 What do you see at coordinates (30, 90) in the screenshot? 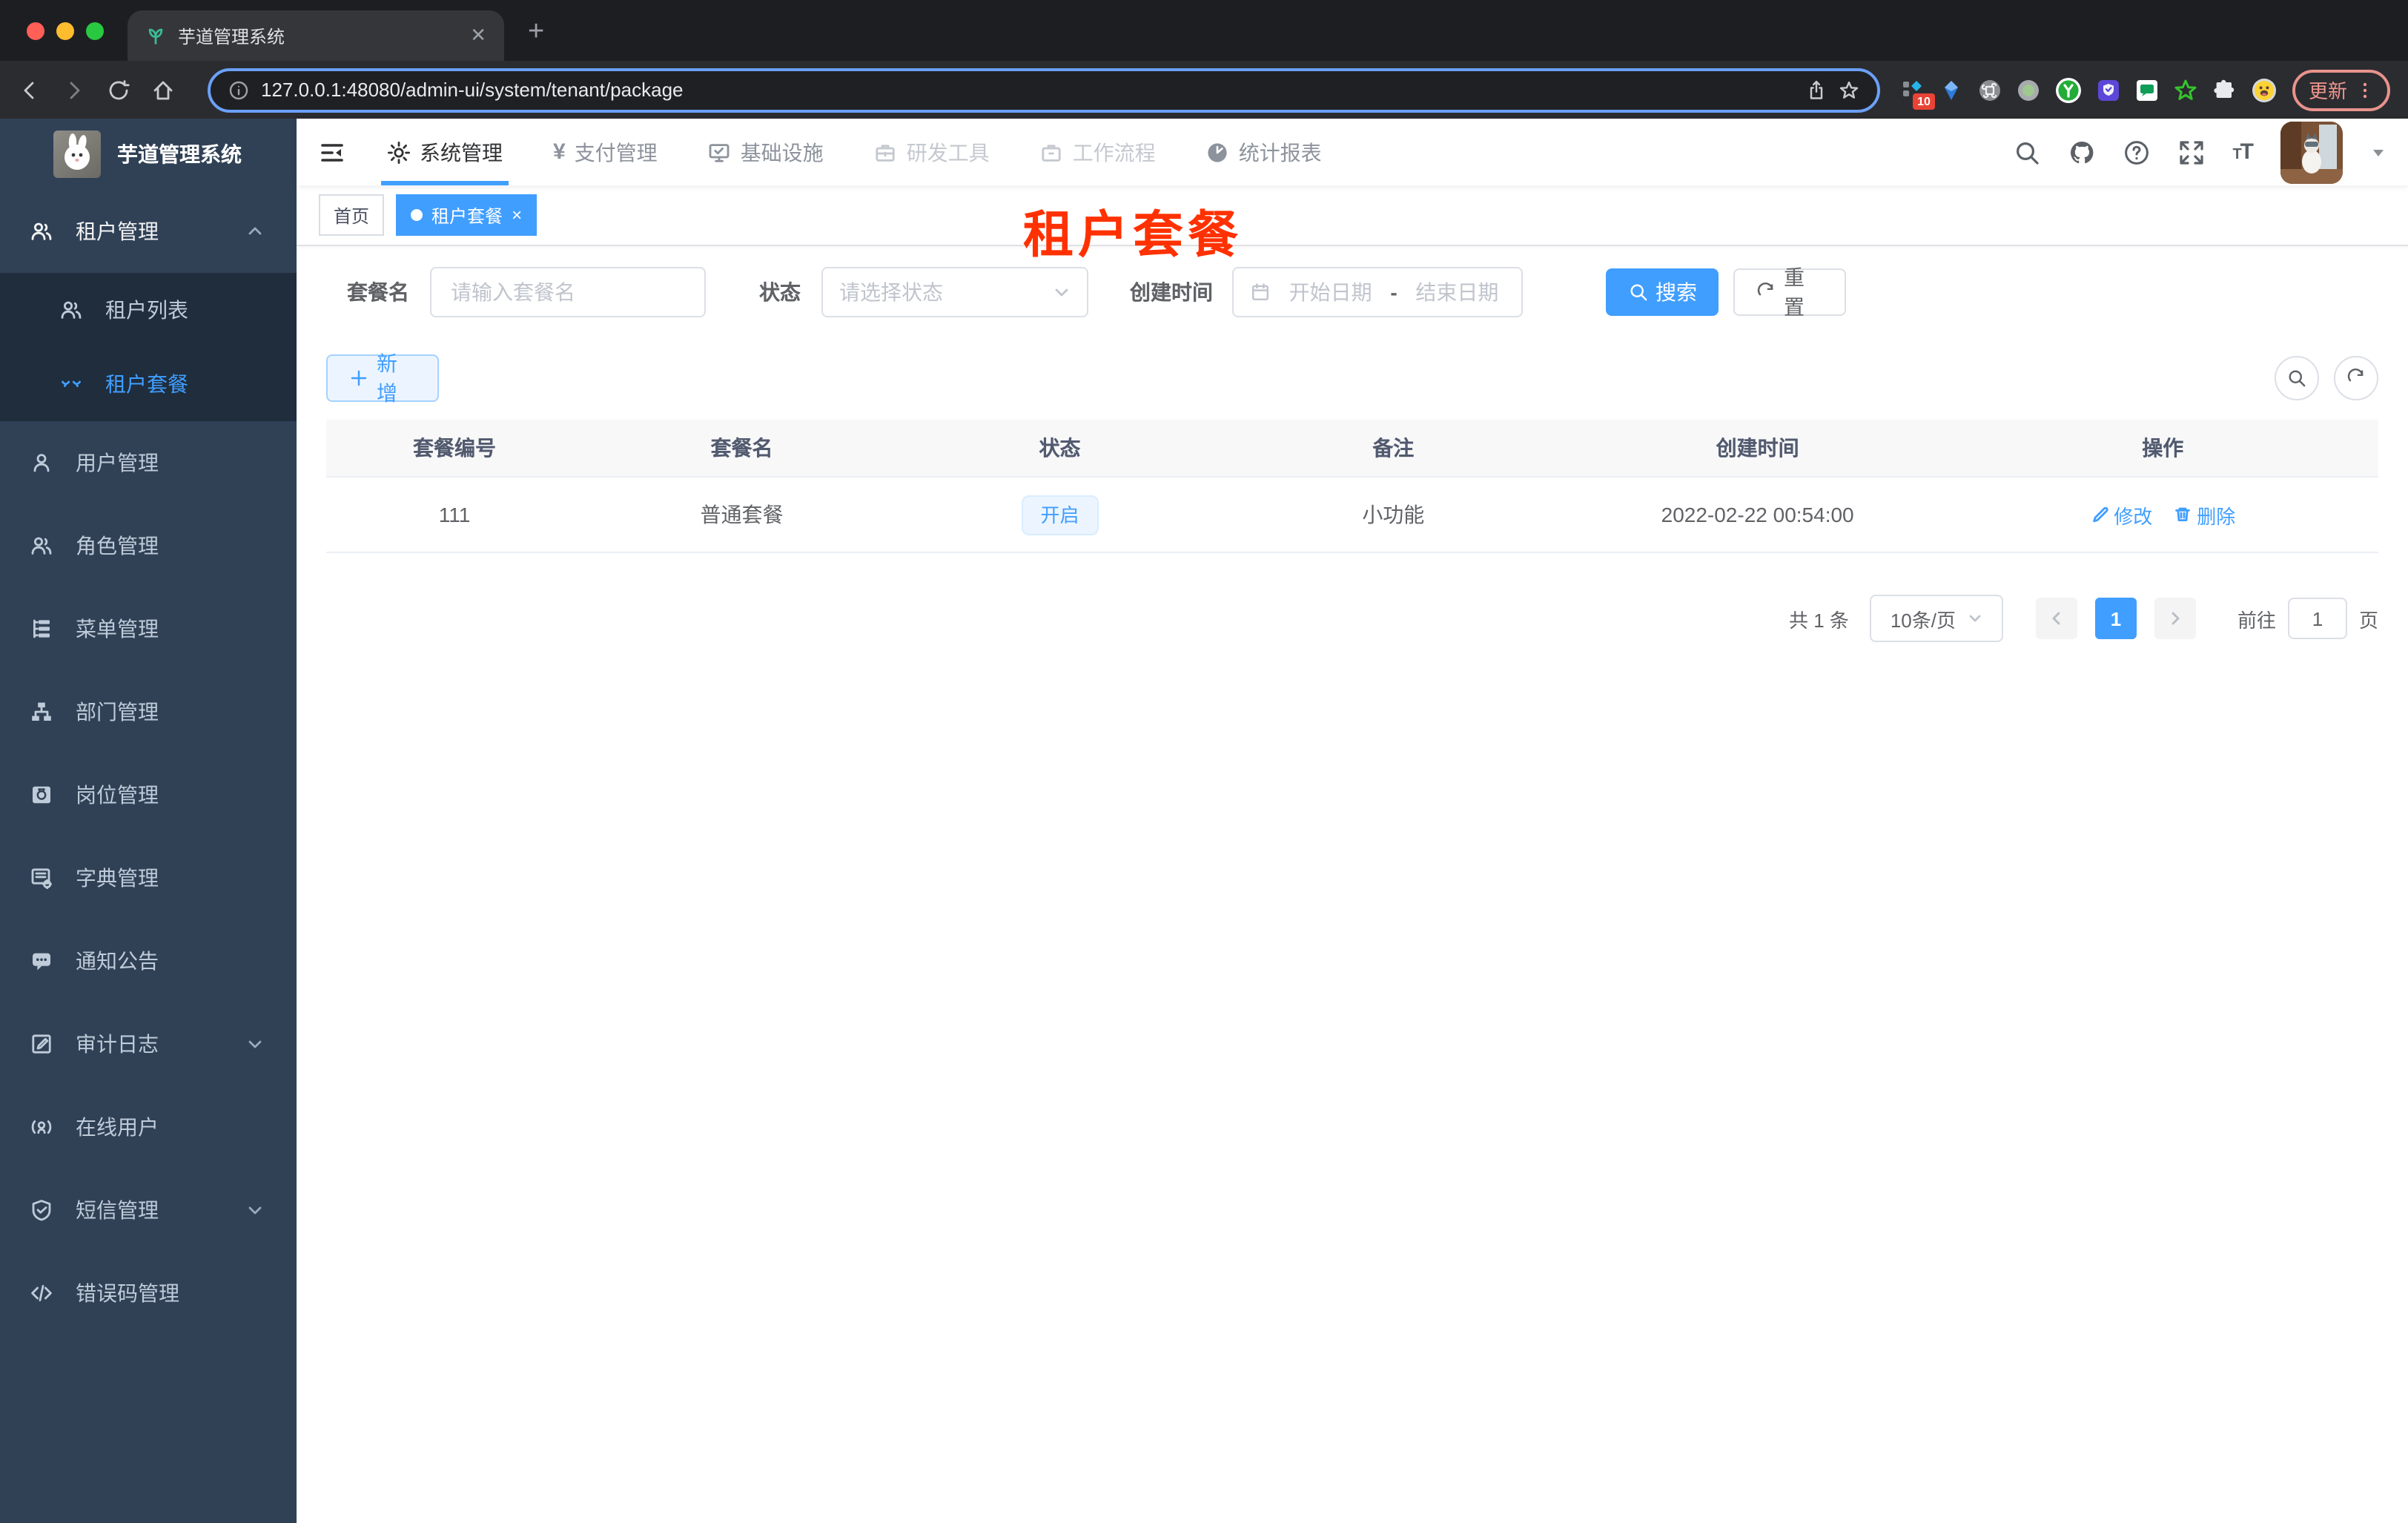
I see `back-icon` at bounding box center [30, 90].